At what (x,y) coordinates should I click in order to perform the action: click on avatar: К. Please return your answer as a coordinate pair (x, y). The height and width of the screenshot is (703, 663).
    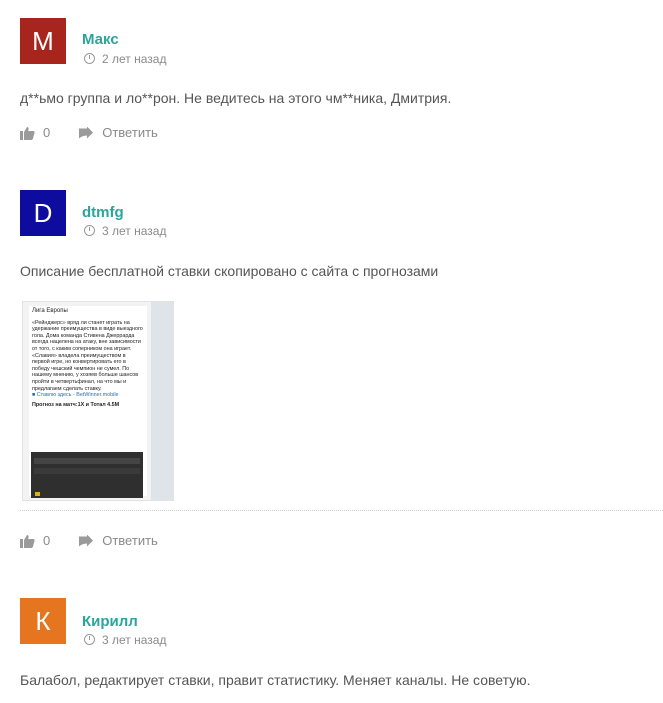
    Looking at the image, I should click on (43, 621).